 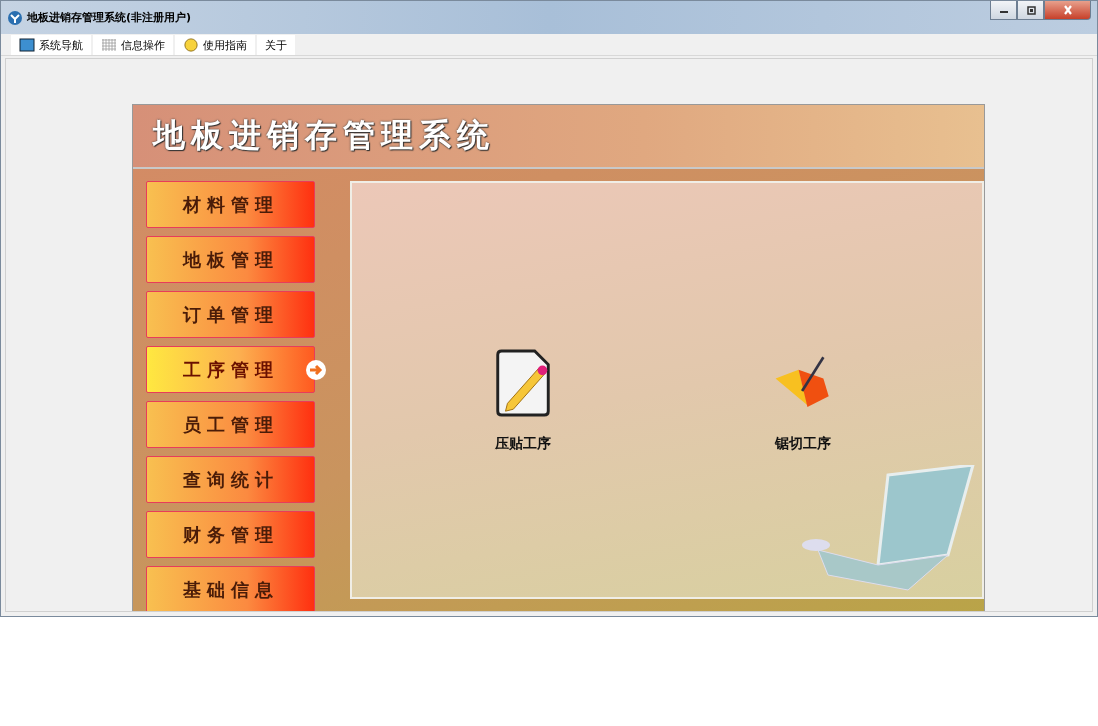 What do you see at coordinates (324, 135) in the screenshot?
I see `app-title: 地板进销存管理系统` at bounding box center [324, 135].